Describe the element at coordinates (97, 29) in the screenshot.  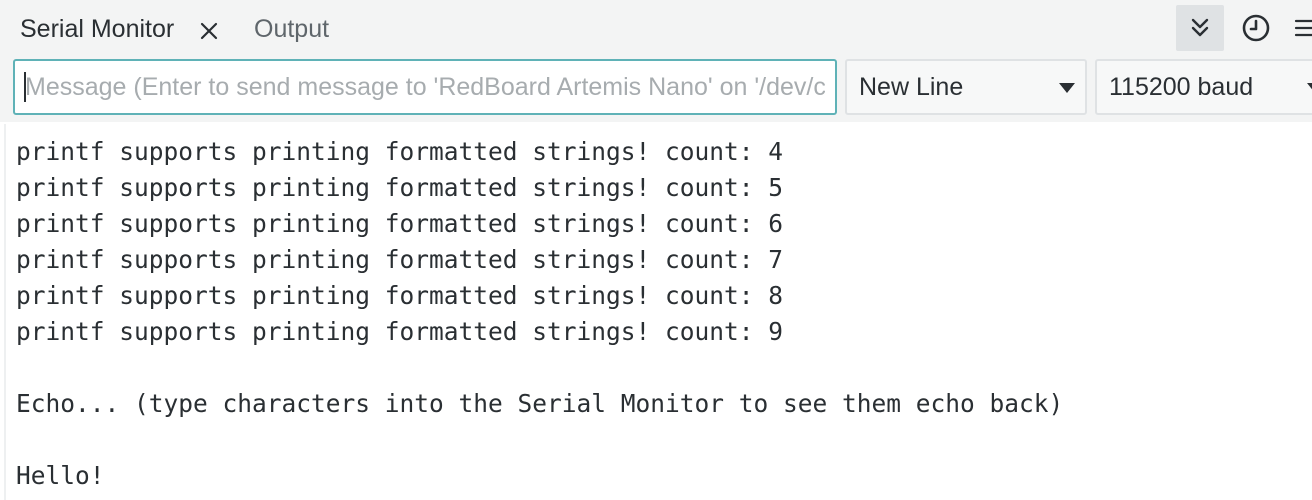
I see `tab-serial-monitor: Serial Monitor` at that location.